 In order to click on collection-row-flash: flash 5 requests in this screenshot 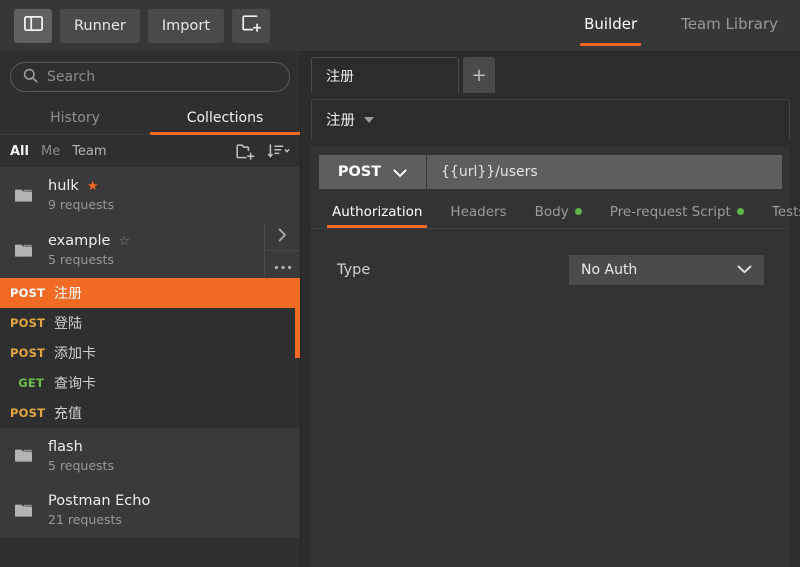, I will do `click(150, 455)`.